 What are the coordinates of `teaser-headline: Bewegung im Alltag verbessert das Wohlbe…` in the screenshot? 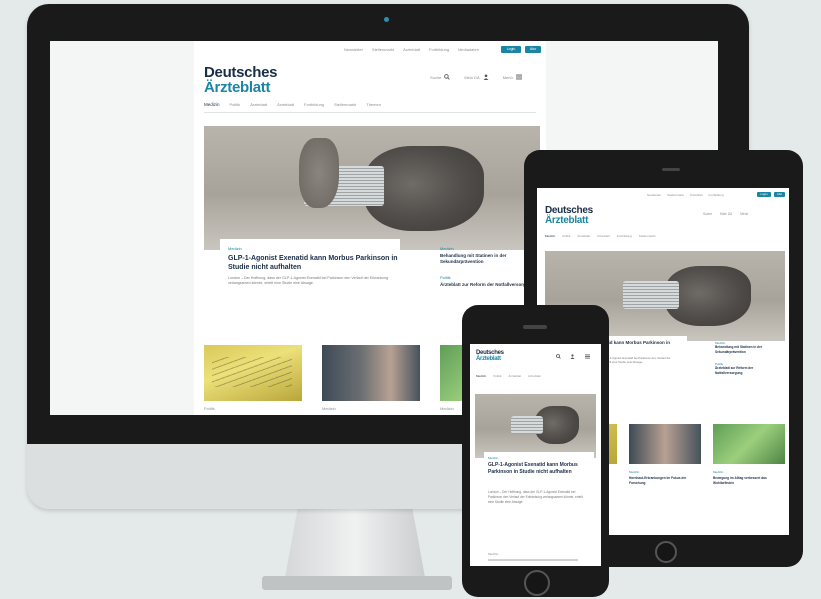 It's located at (749, 480).